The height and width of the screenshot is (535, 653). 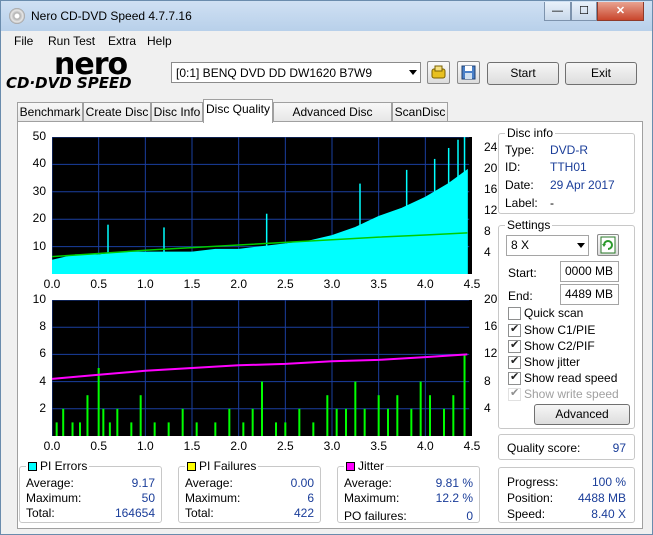 I want to click on menu-extra: Extra, so click(x=122, y=41).